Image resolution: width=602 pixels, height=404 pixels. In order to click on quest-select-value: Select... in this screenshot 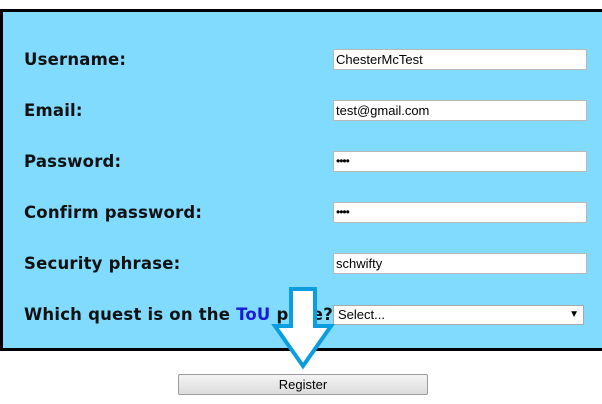, I will do `click(361, 314)`.